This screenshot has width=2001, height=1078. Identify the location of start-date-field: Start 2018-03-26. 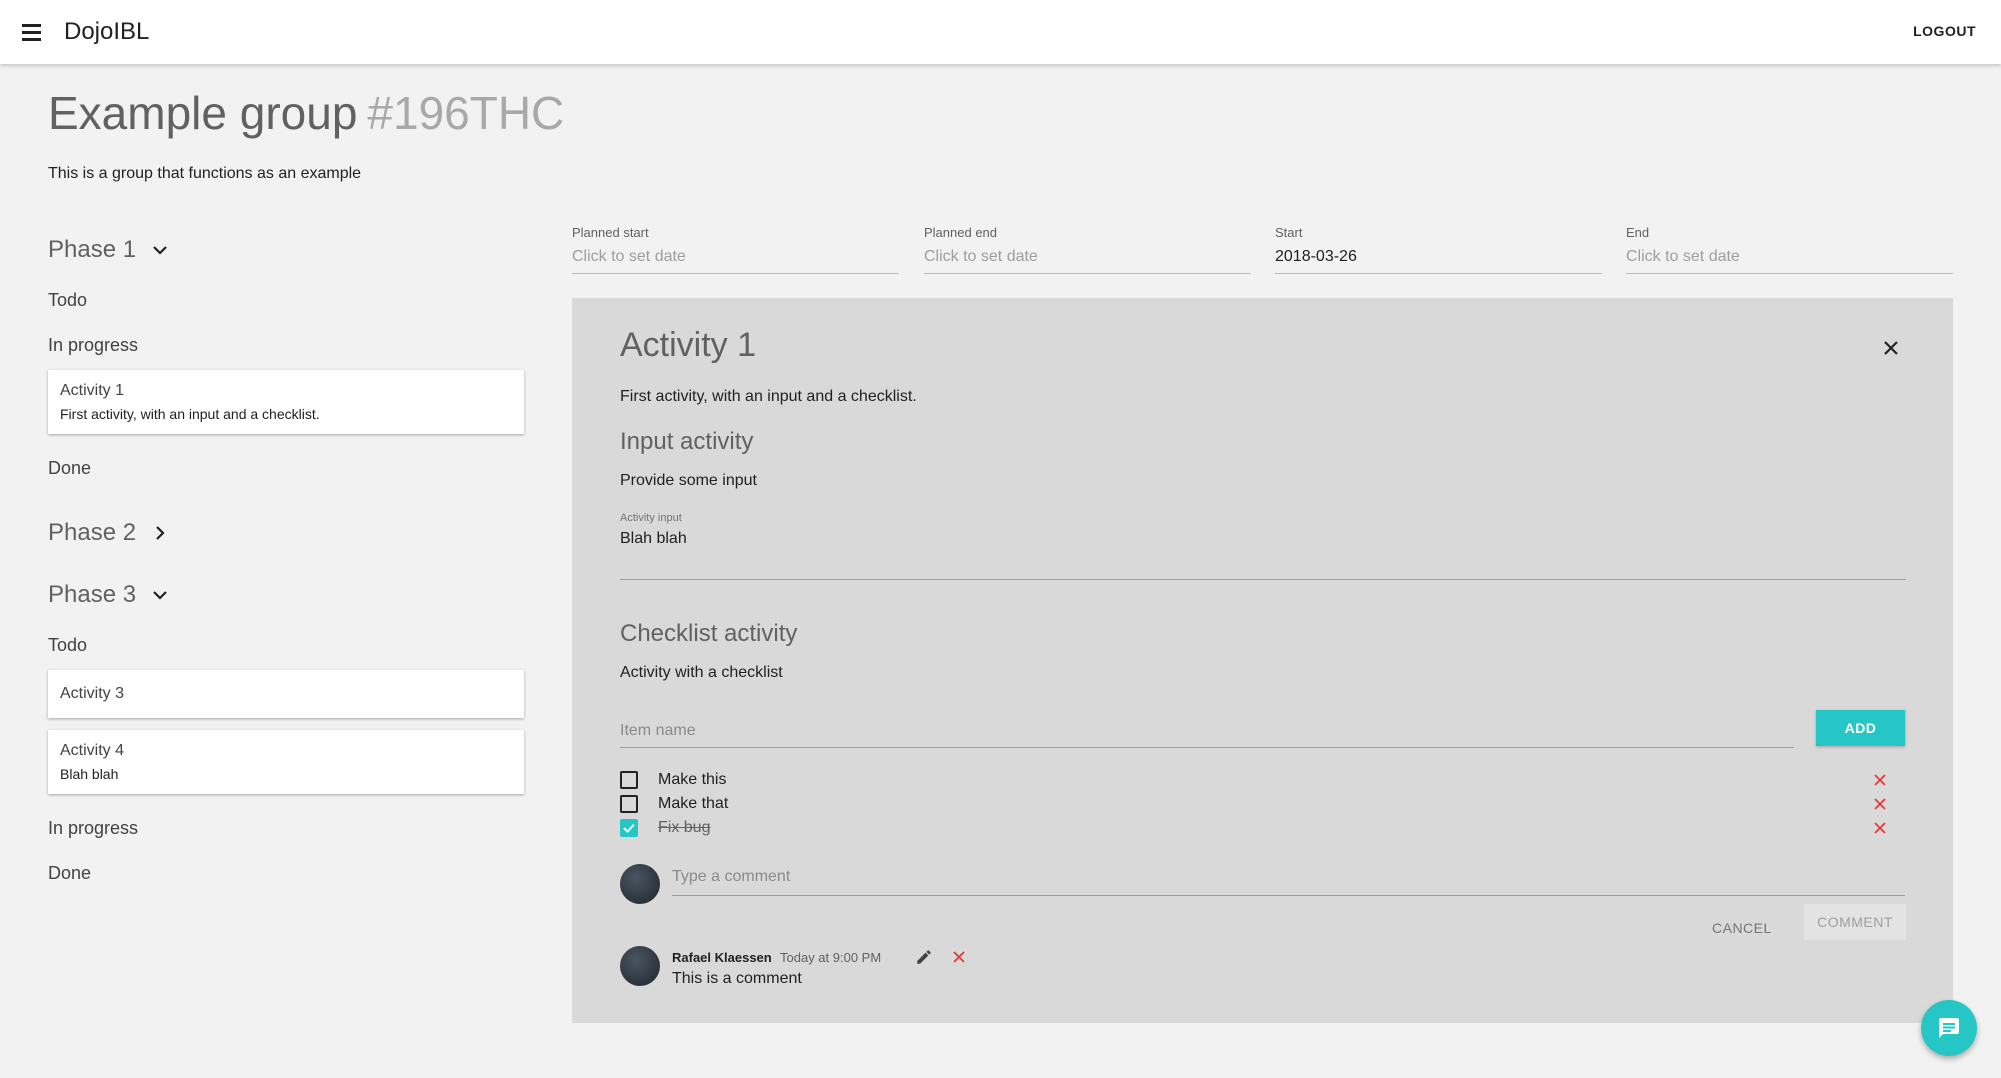
(1438, 249).